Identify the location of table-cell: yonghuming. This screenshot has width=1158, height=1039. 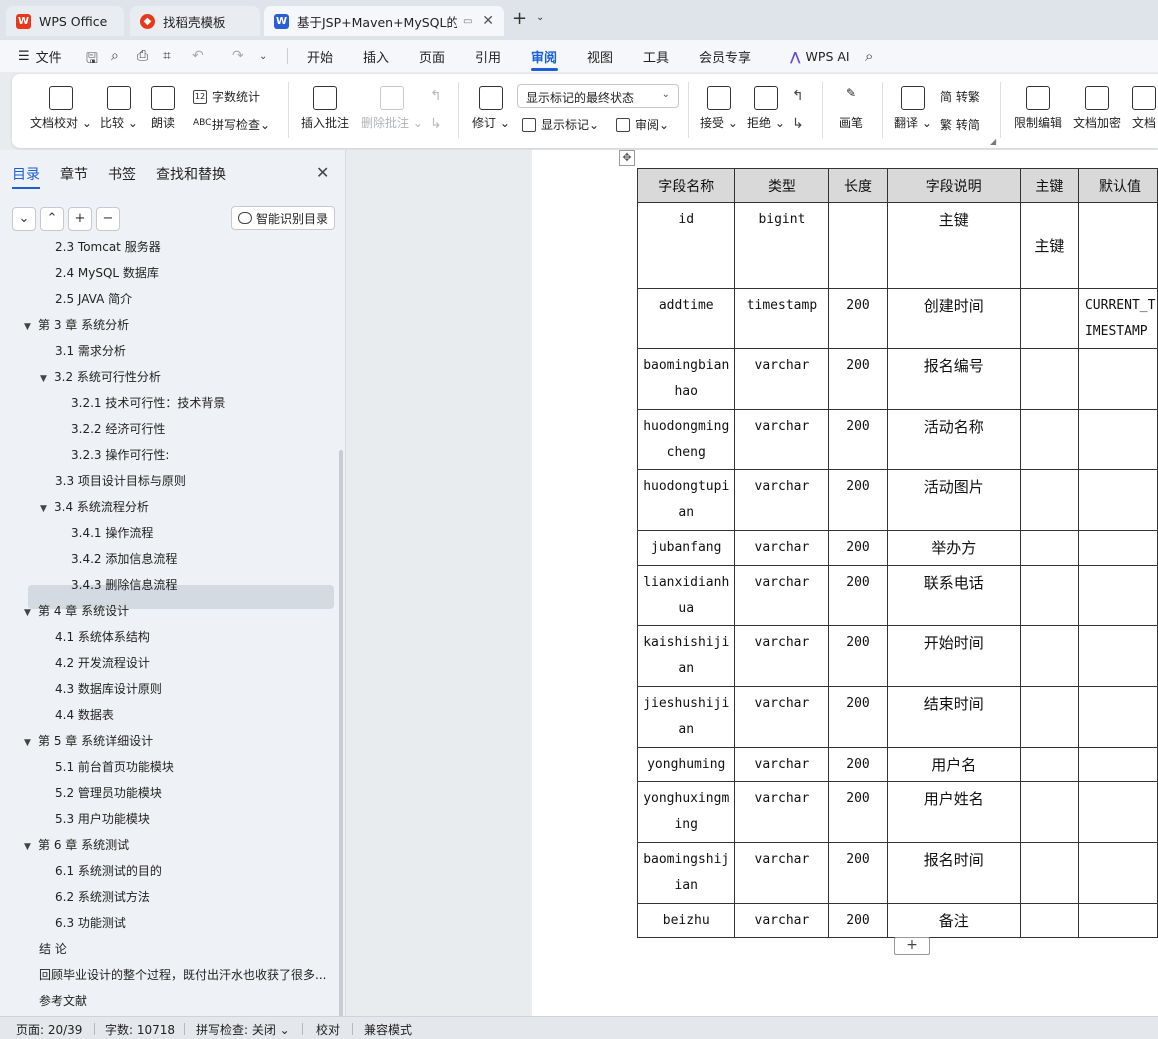
(686, 764).